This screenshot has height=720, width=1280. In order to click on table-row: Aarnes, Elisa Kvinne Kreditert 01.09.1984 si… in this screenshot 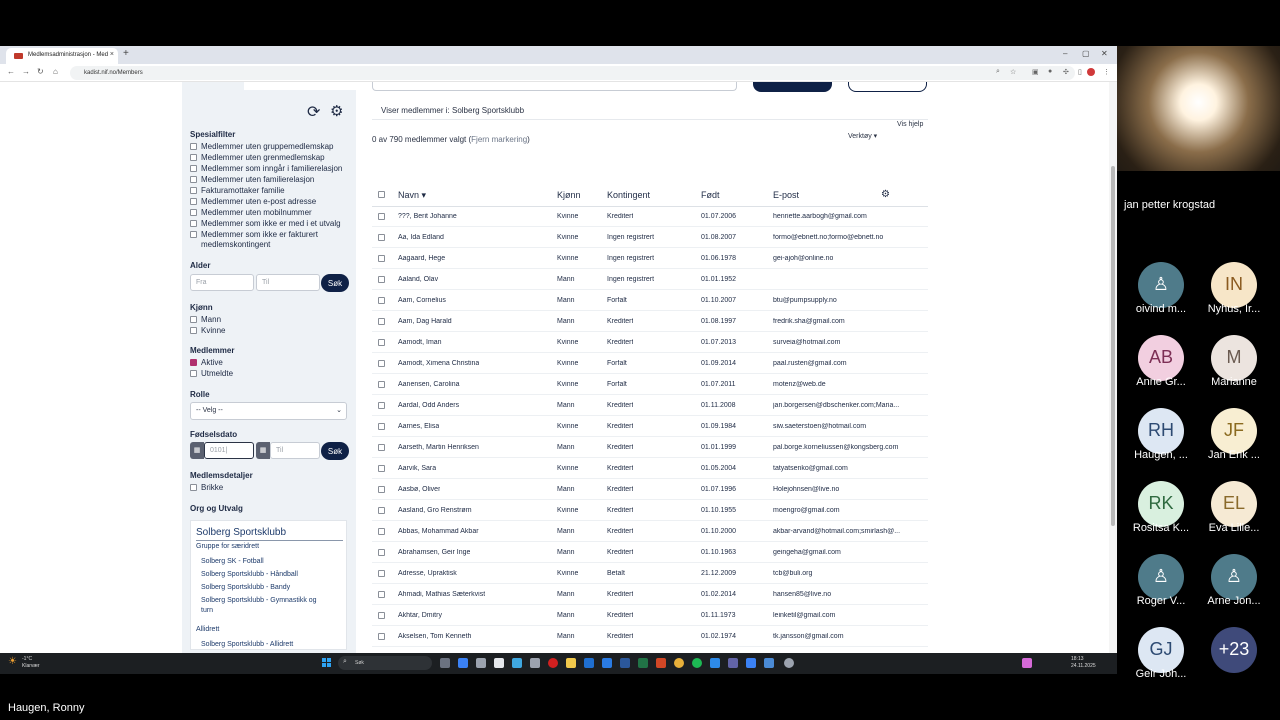, I will do `click(650, 426)`.